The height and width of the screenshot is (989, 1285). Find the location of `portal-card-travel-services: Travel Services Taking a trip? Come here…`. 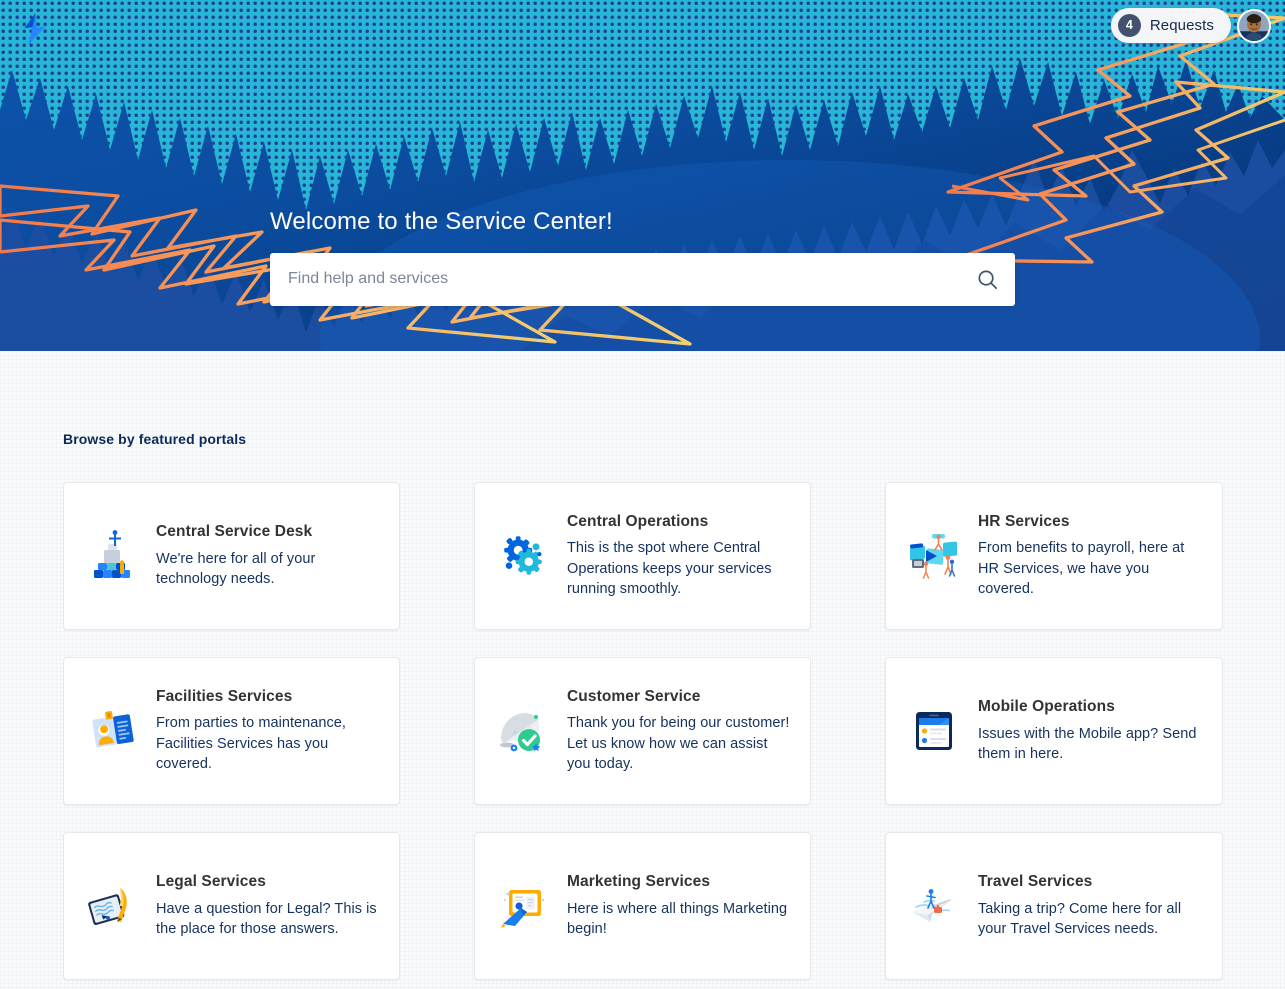

portal-card-travel-services: Travel Services Taking a trip? Come here… is located at coordinates (1054, 906).